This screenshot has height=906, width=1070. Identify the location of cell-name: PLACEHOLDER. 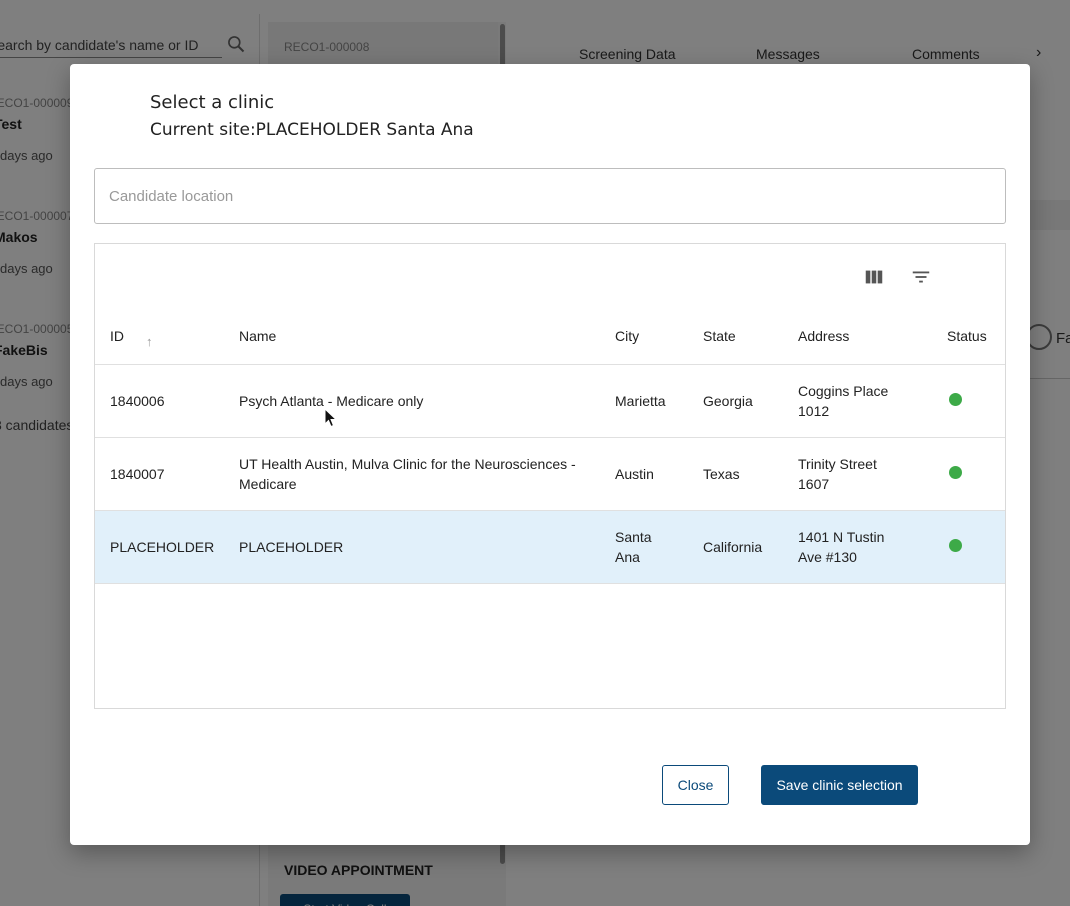
(291, 547).